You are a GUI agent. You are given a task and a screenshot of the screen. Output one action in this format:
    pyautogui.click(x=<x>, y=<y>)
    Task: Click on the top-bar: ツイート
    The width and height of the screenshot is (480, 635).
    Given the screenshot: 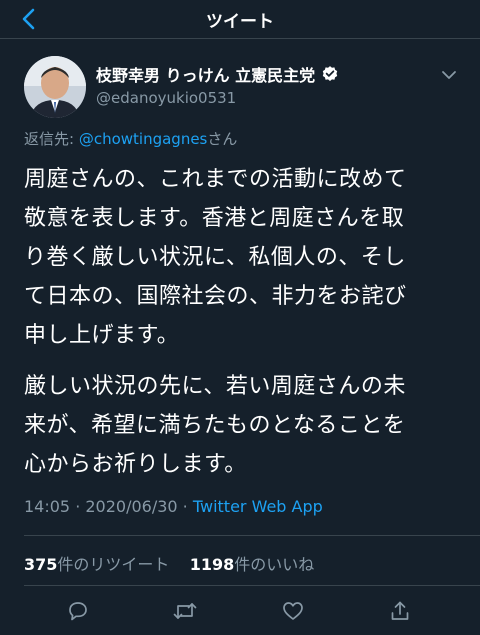 What is the action you would take?
    pyautogui.click(x=240, y=19)
    